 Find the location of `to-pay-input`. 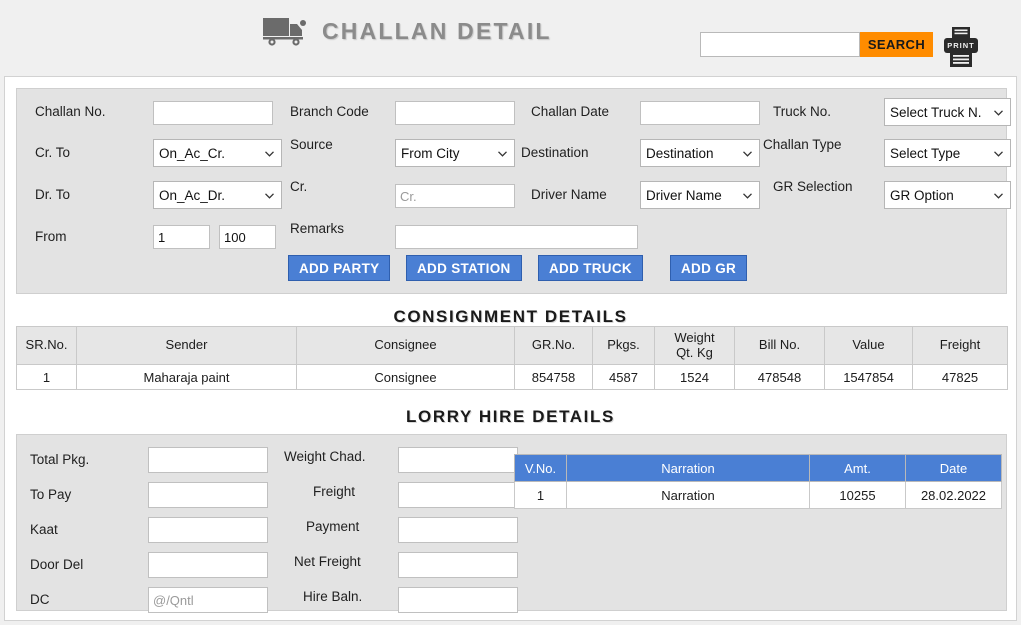

to-pay-input is located at coordinates (208, 495).